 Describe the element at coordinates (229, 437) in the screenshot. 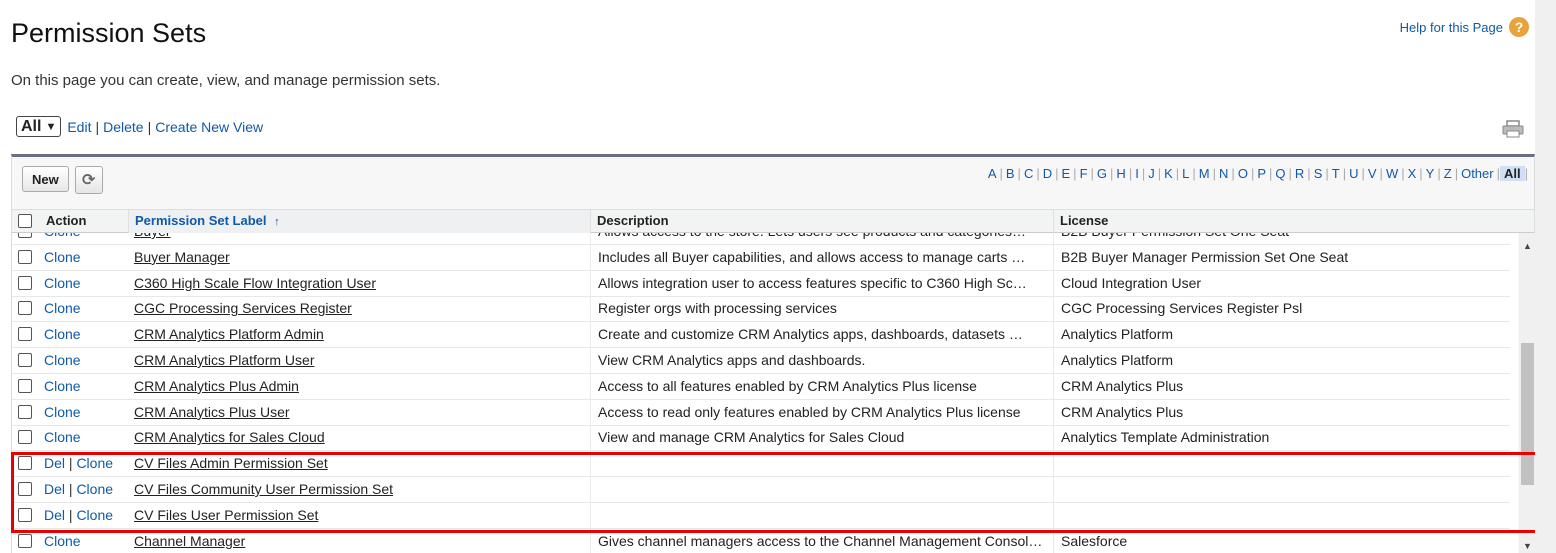

I see `permission-set-link: CRM Analytics for Sales Cloud` at that location.